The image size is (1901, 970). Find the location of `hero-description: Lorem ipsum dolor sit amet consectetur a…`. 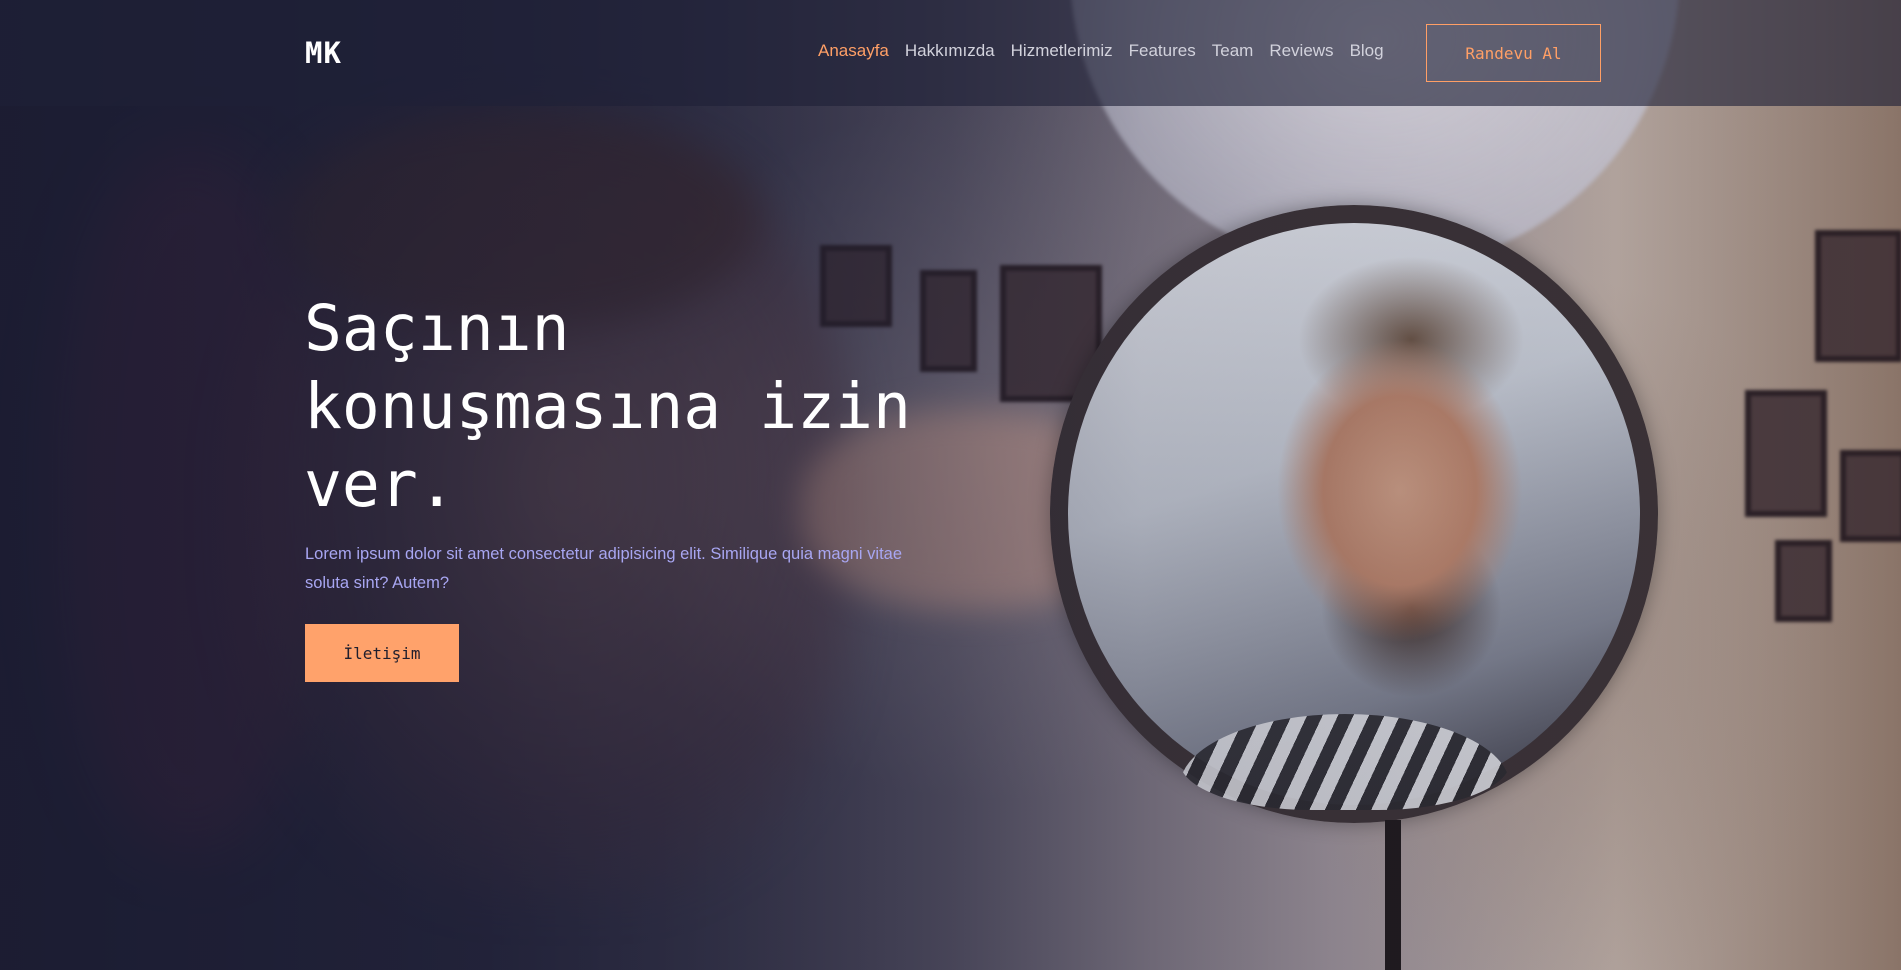

hero-description: Lorem ipsum dolor sit amet consectetur a… is located at coordinates (604, 568).